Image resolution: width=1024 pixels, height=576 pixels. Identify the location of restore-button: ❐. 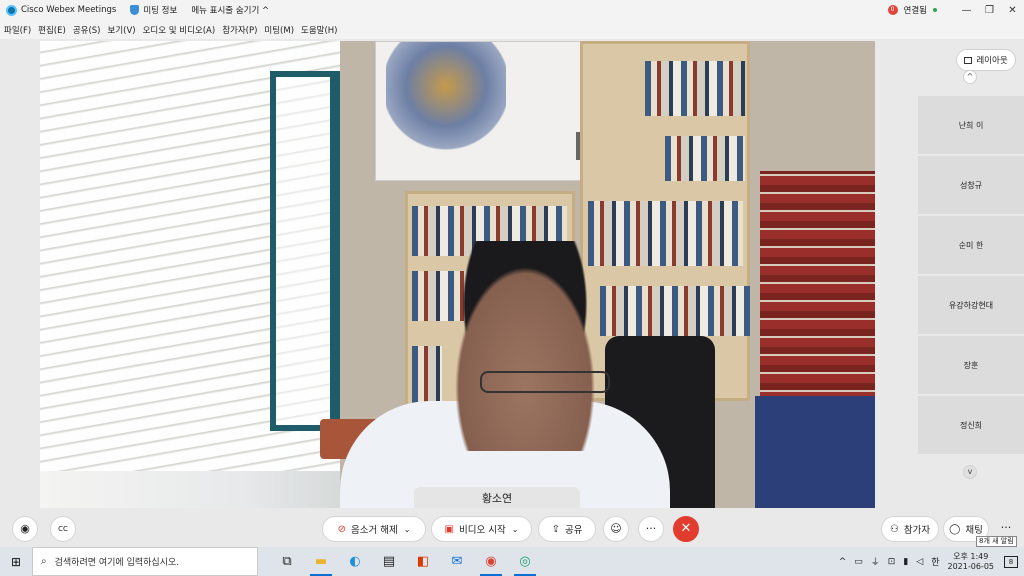
(989, 10).